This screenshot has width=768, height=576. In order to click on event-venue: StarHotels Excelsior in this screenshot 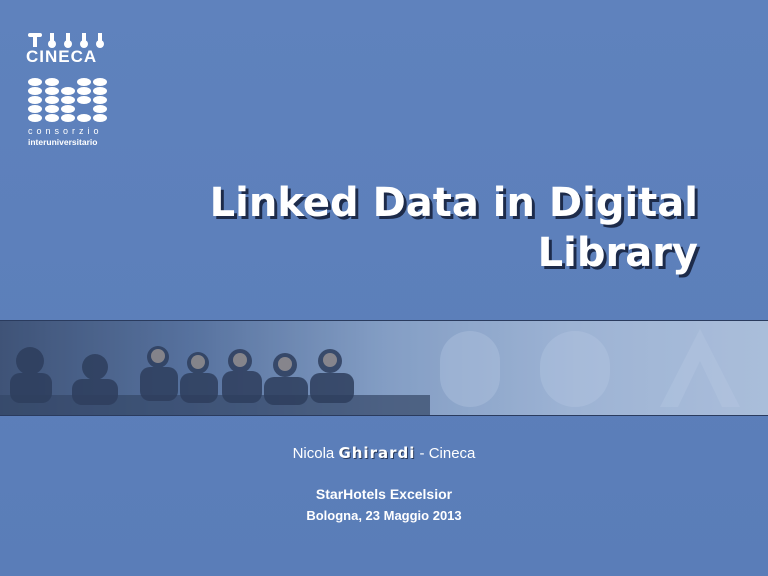, I will do `click(384, 494)`.